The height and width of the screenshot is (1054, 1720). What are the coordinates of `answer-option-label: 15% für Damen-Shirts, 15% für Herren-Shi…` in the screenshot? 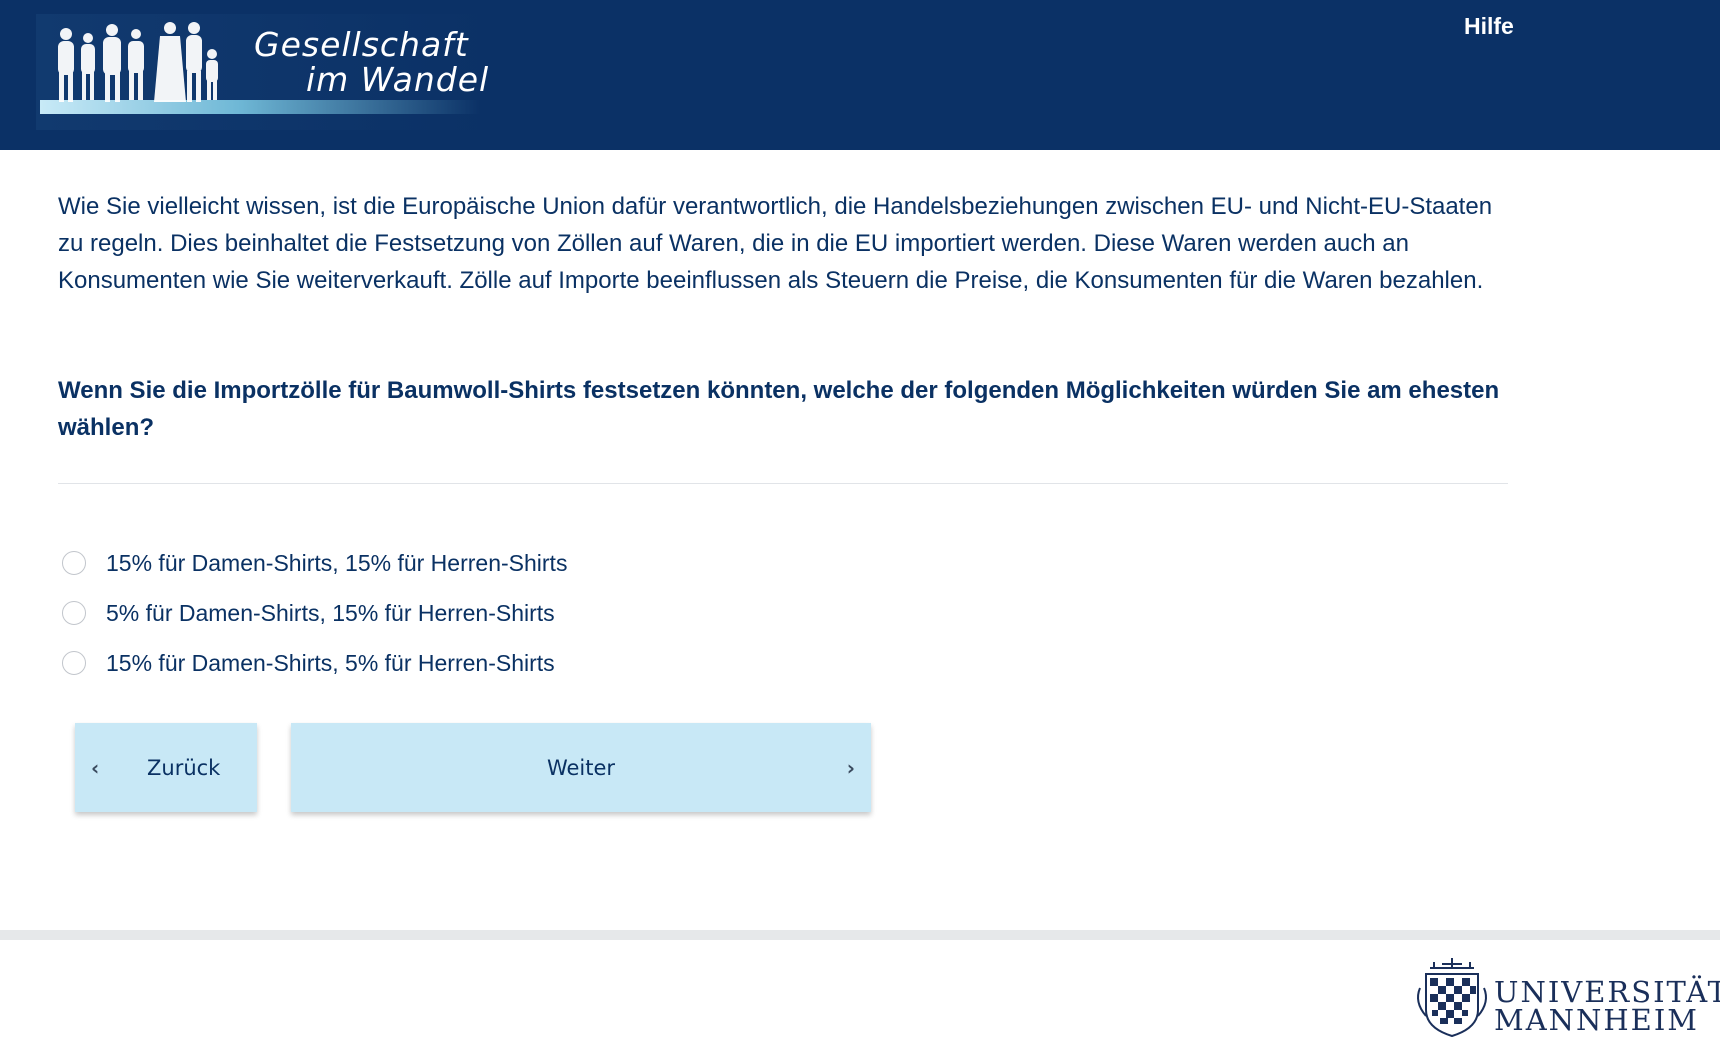 It's located at (337, 562).